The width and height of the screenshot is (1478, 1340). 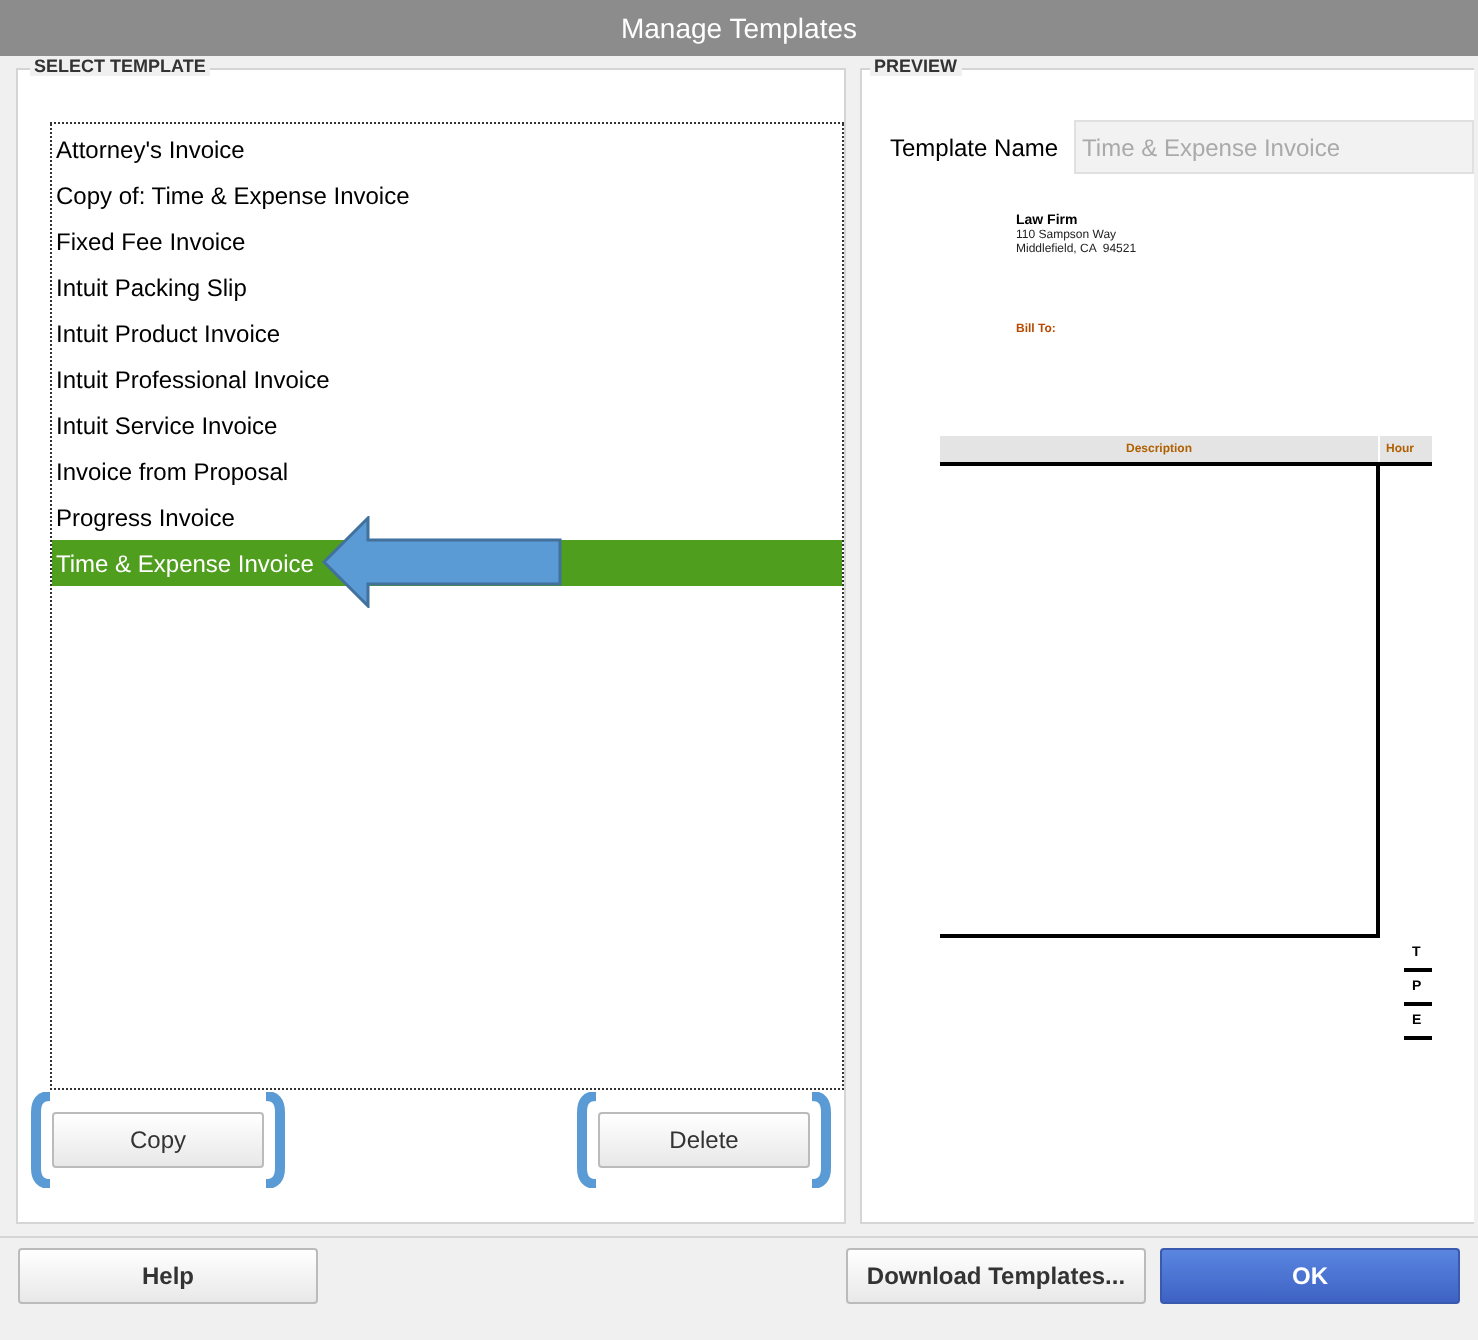 What do you see at coordinates (447, 287) in the screenshot?
I see `template-item: Intuit Packing Slip` at bounding box center [447, 287].